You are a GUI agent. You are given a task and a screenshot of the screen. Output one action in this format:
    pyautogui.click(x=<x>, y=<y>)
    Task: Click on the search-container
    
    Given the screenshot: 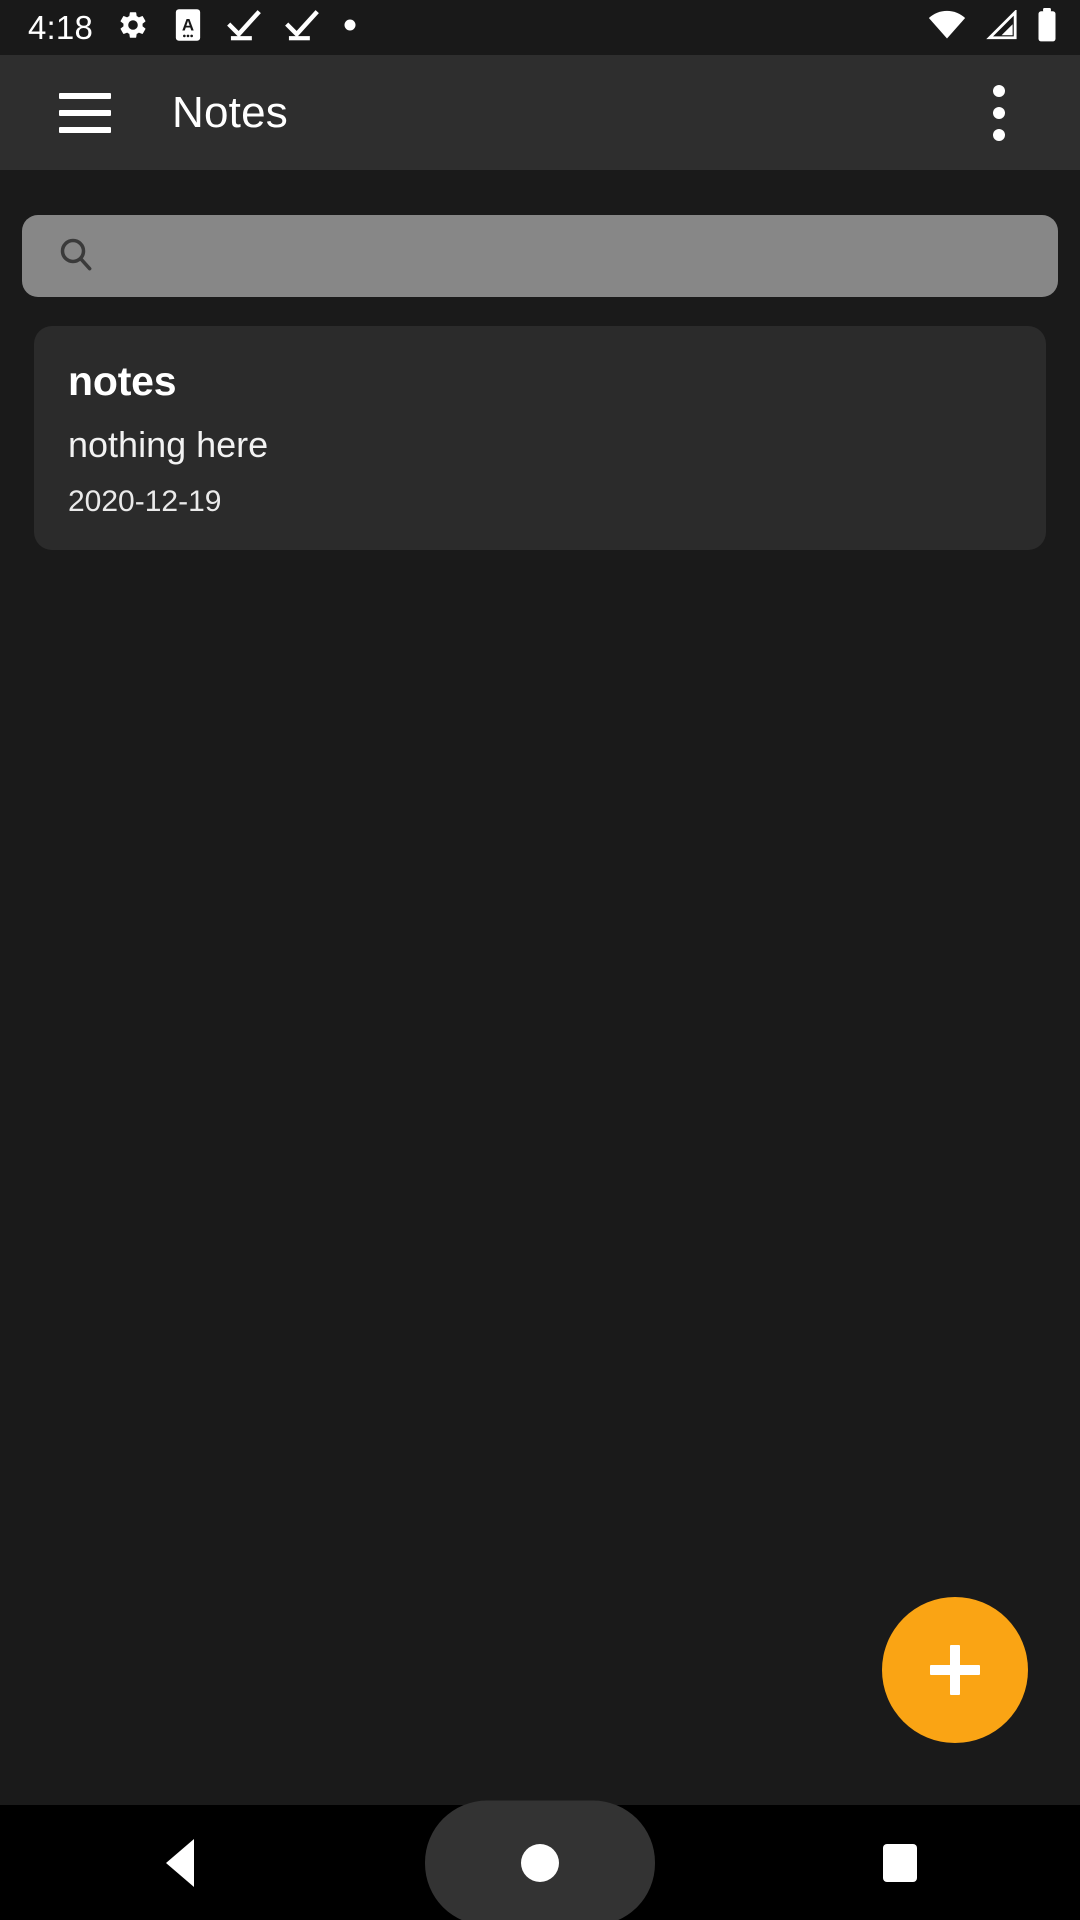 What is the action you would take?
    pyautogui.click(x=540, y=233)
    